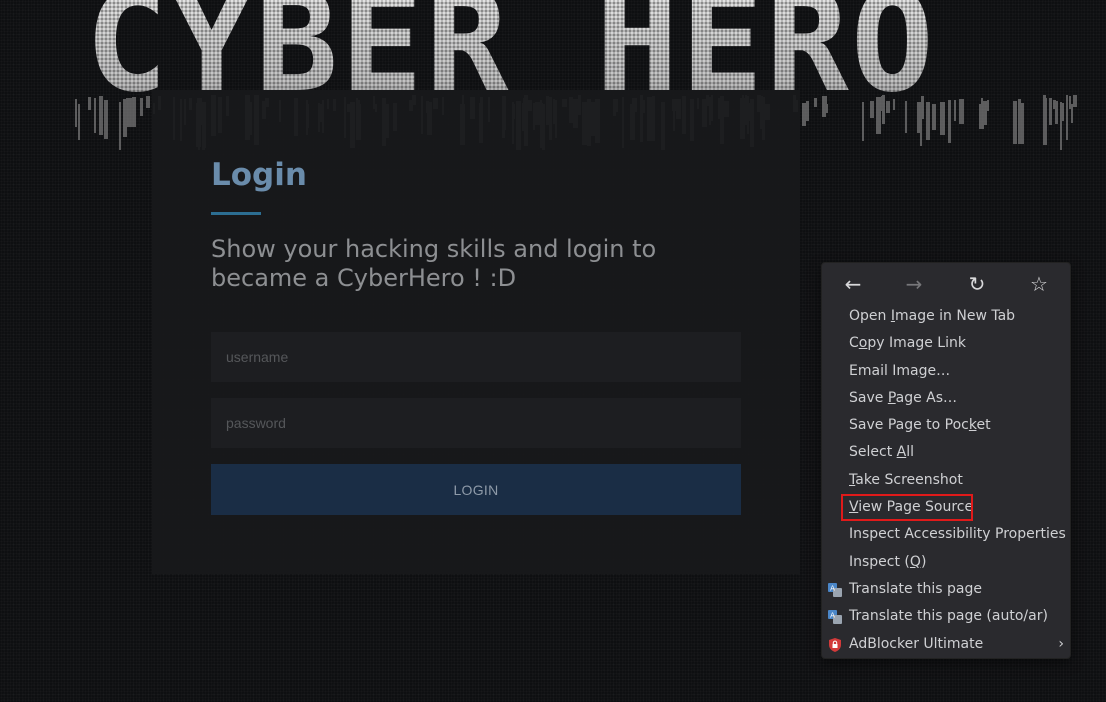 Image resolution: width=1106 pixels, height=702 pixels. I want to click on menu-open-image-new-tab: Open Image in New Tab, so click(946, 316).